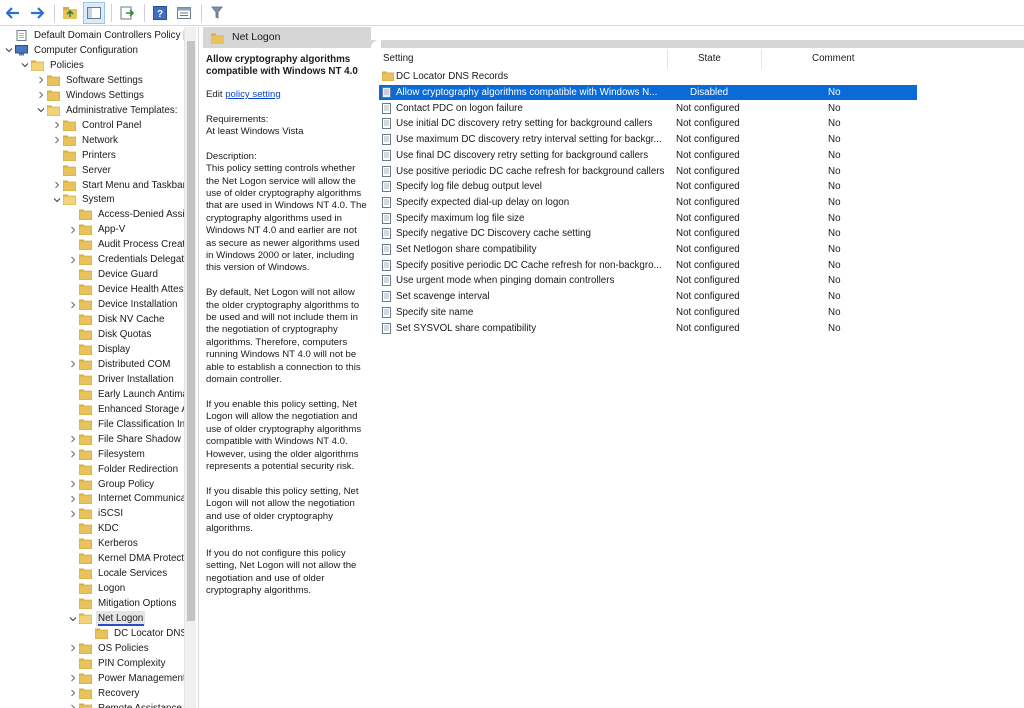 The height and width of the screenshot is (708, 1024). Describe the element at coordinates (139, 633) in the screenshot. I see `tree-dc-locator-dns-records: DC Locator DNS Records` at that location.